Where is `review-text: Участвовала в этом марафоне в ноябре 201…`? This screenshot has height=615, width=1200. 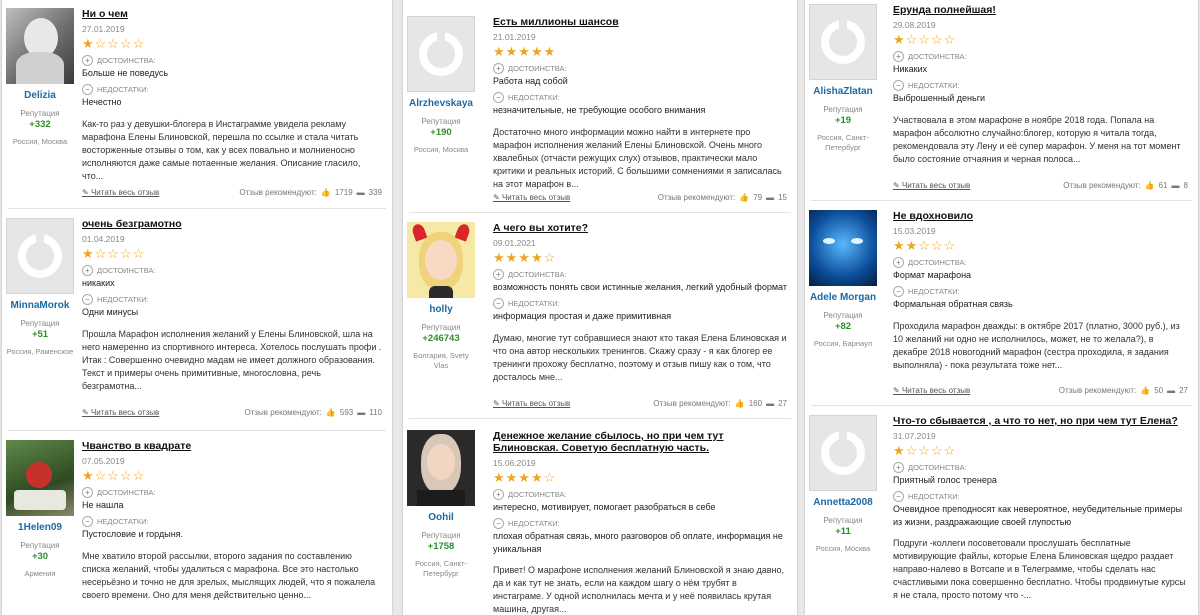 review-text: Участвовала в этом марафоне в ноябре 201… is located at coordinates (1037, 139).